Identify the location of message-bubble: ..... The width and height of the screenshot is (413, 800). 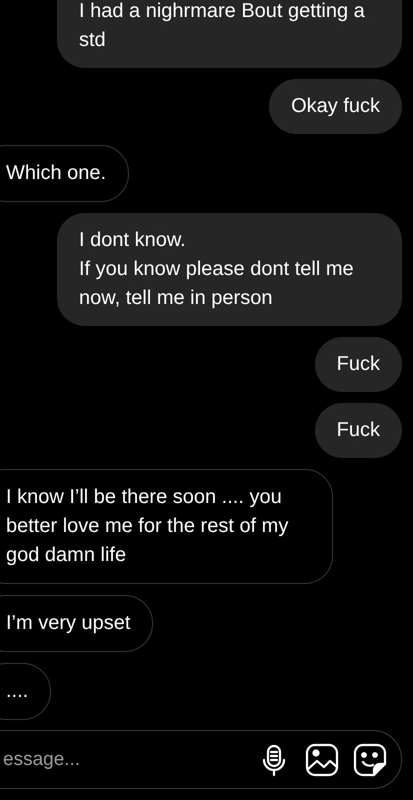
(26, 691).